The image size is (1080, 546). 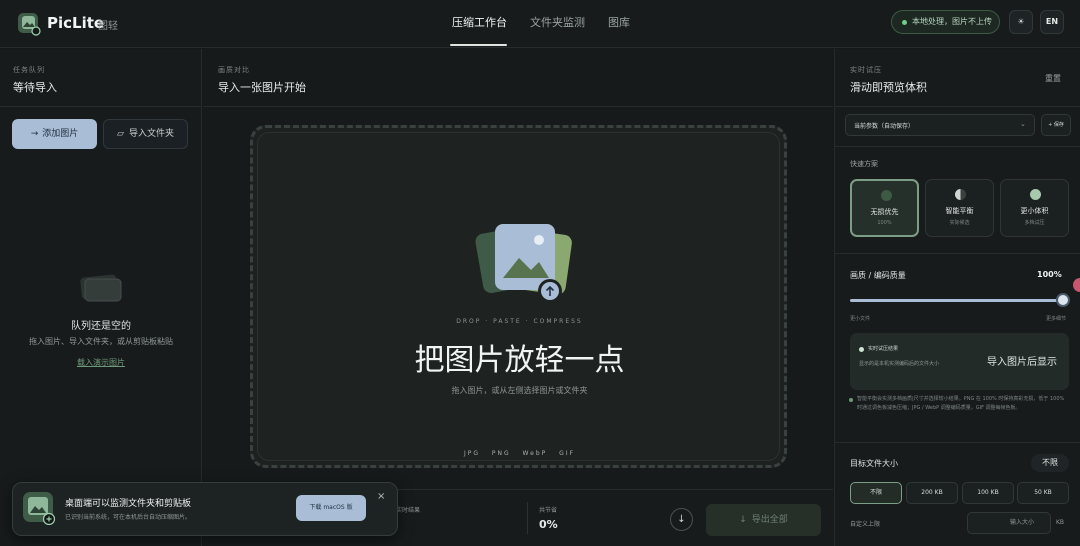 What do you see at coordinates (1022, 362) in the screenshot?
I see `preview-placeholder: 导入图片后显示` at bounding box center [1022, 362].